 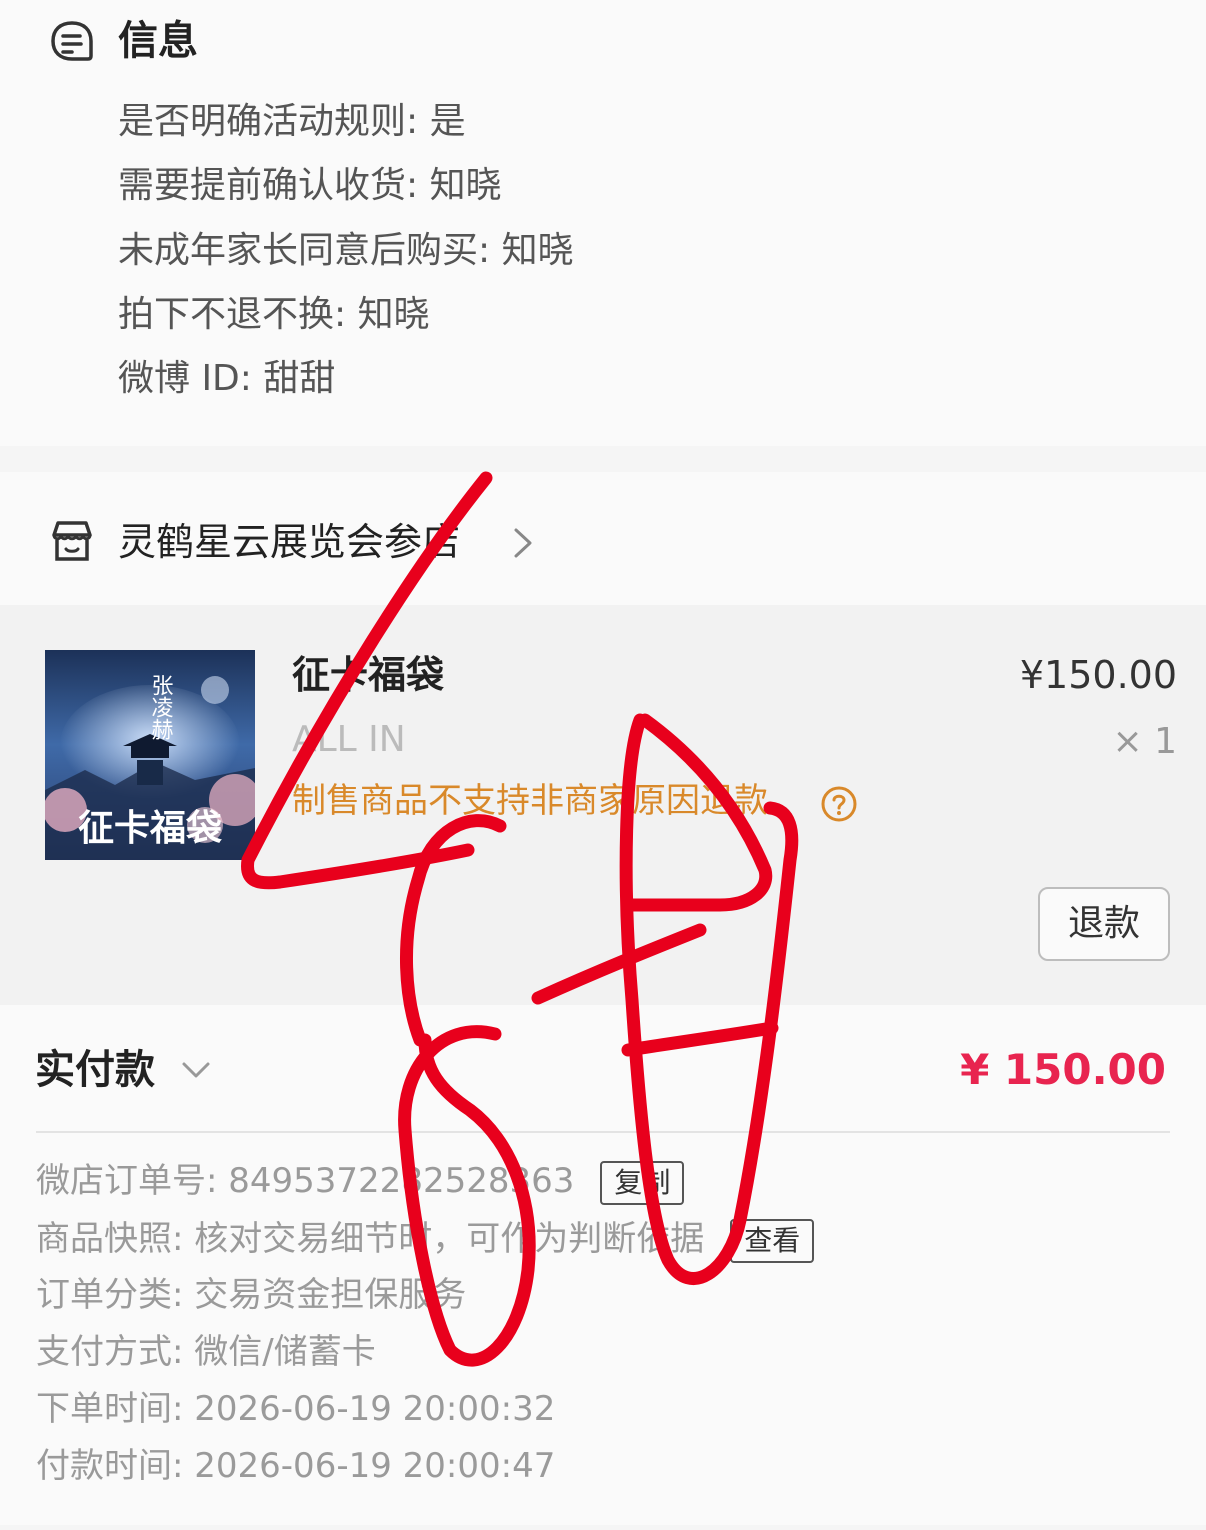 I want to click on item-title: 征卡福袋, so click(x=368, y=675).